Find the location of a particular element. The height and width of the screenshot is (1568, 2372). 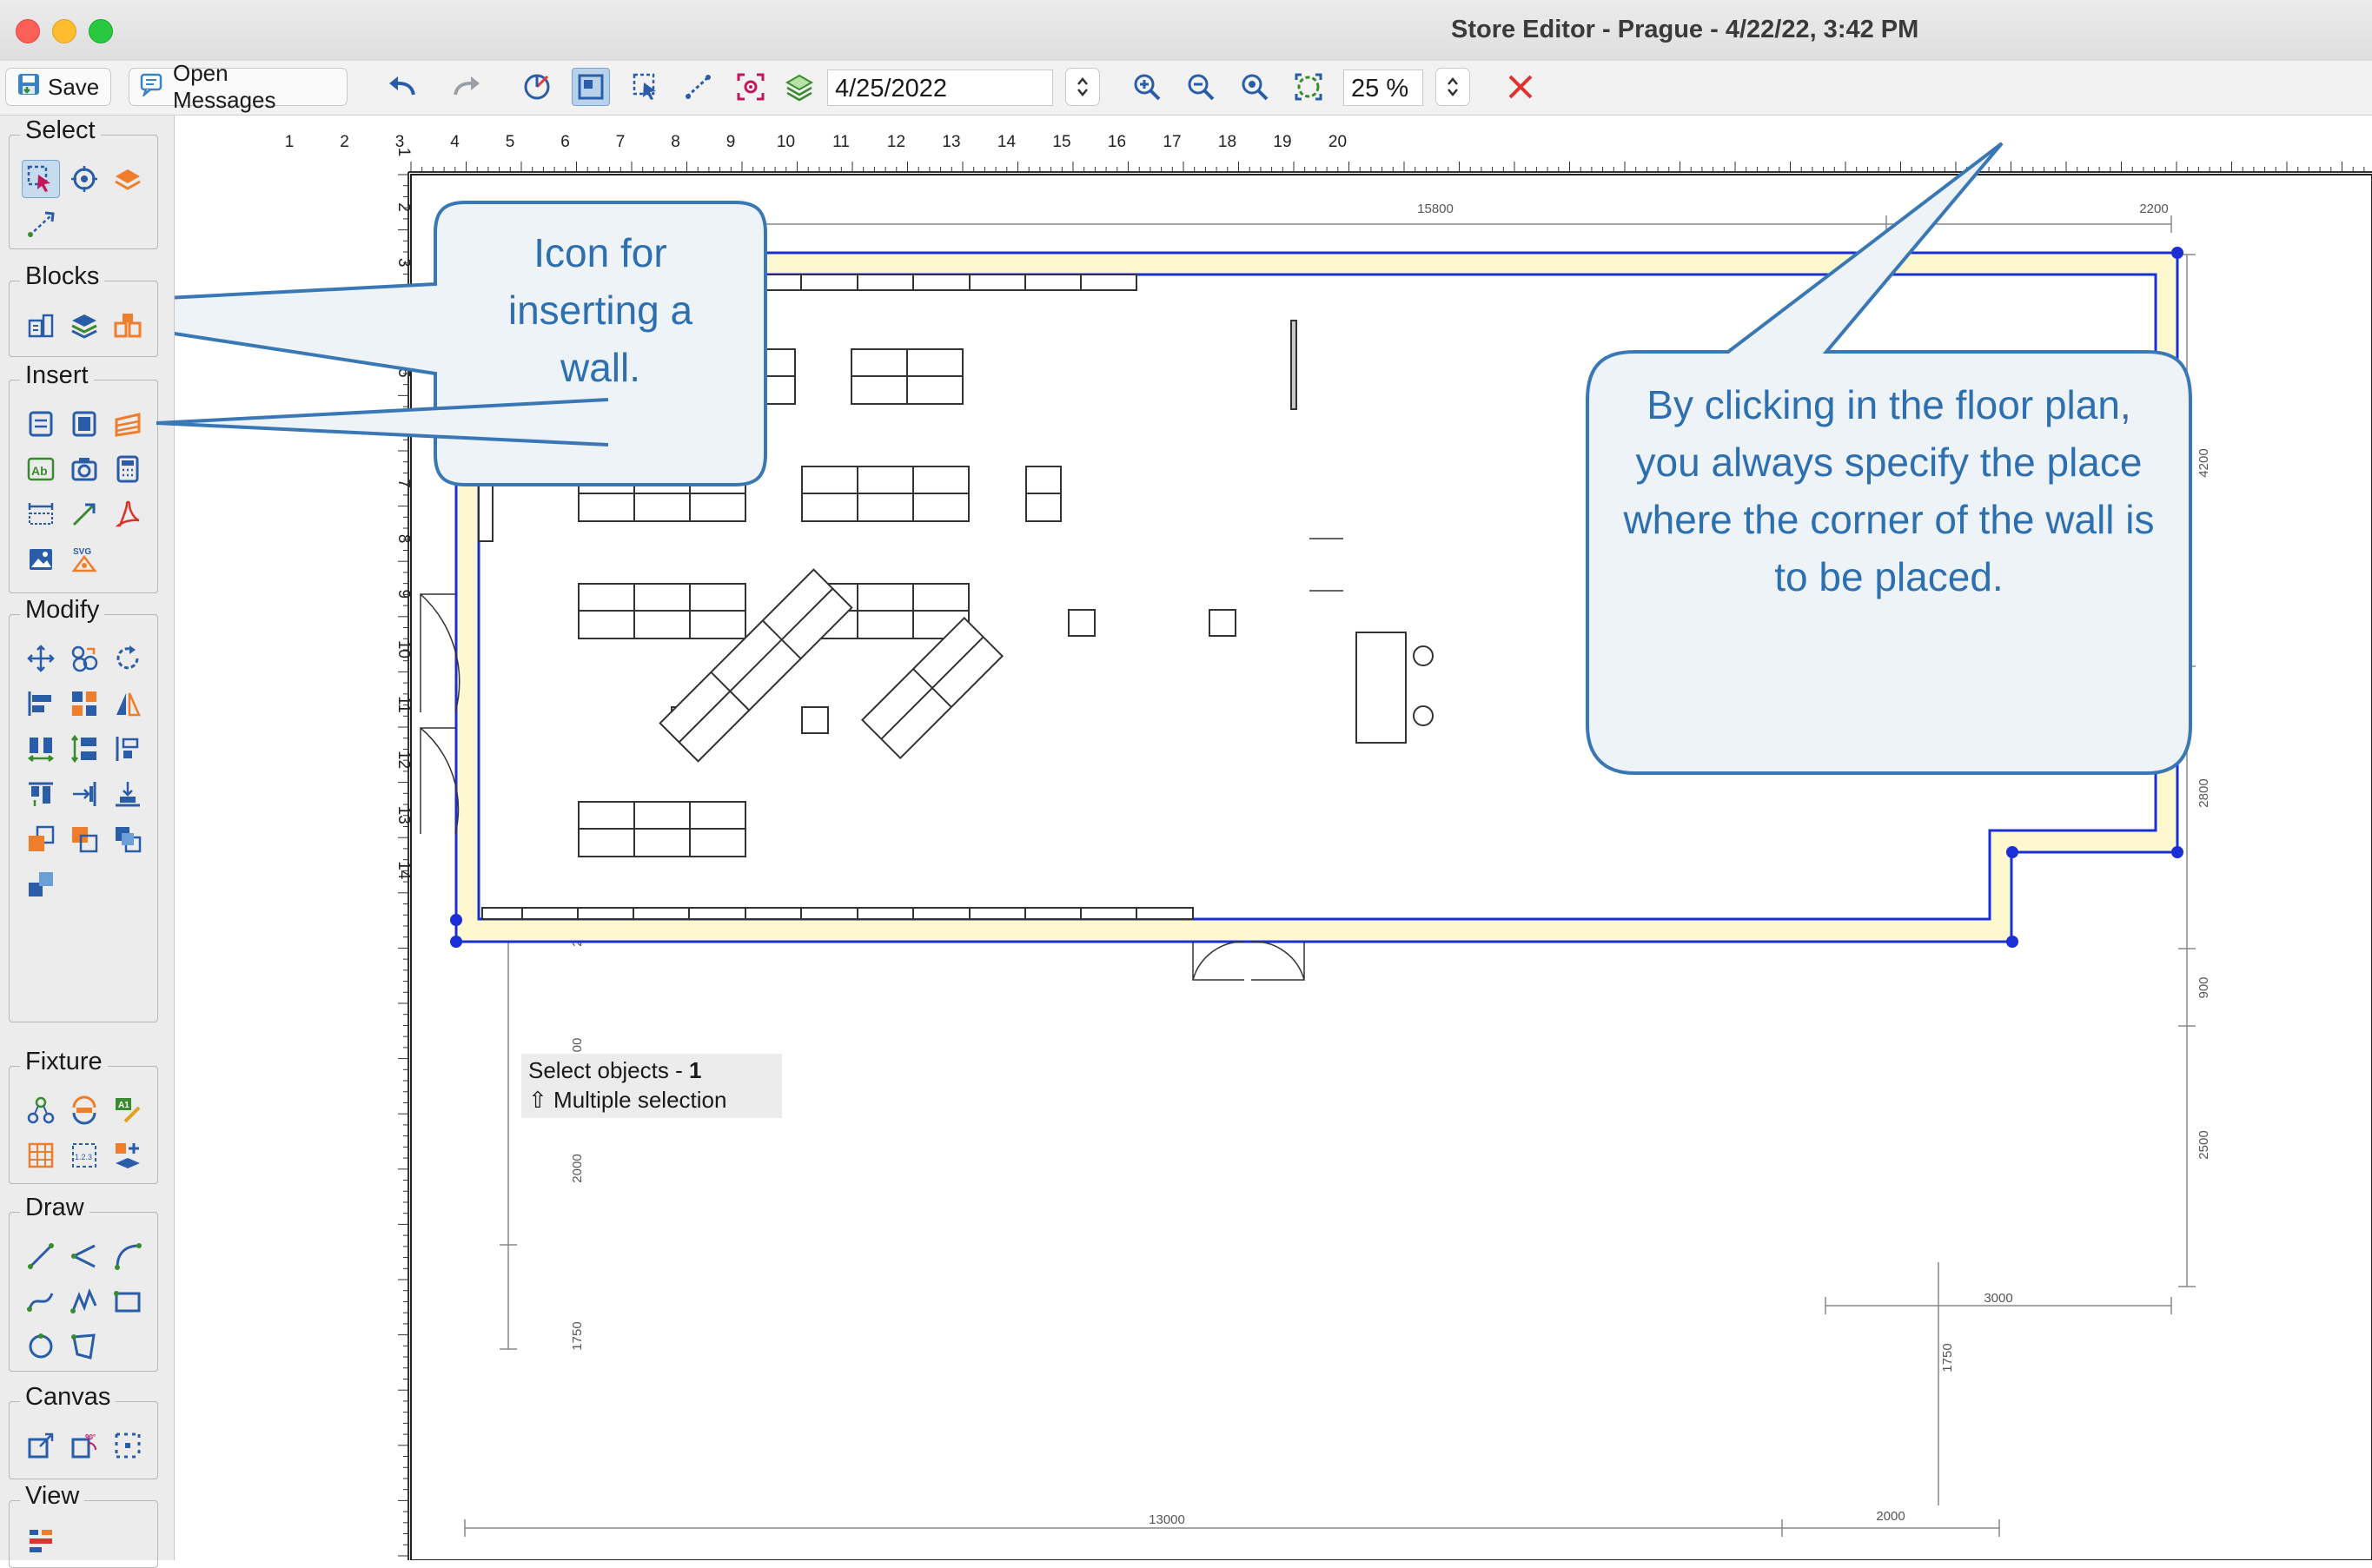

tooltip-multiple-text: Multiple selection is located at coordinates (640, 1100).